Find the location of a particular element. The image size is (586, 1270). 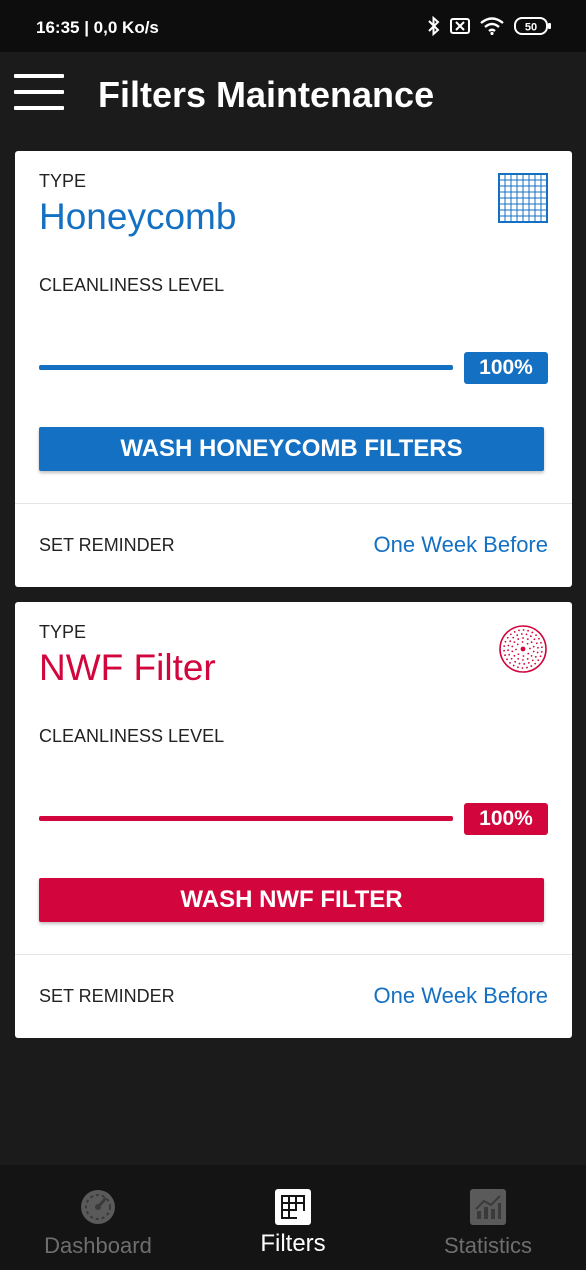

status-time: 16:35 | 0,0 Ko/s is located at coordinates (97, 27).